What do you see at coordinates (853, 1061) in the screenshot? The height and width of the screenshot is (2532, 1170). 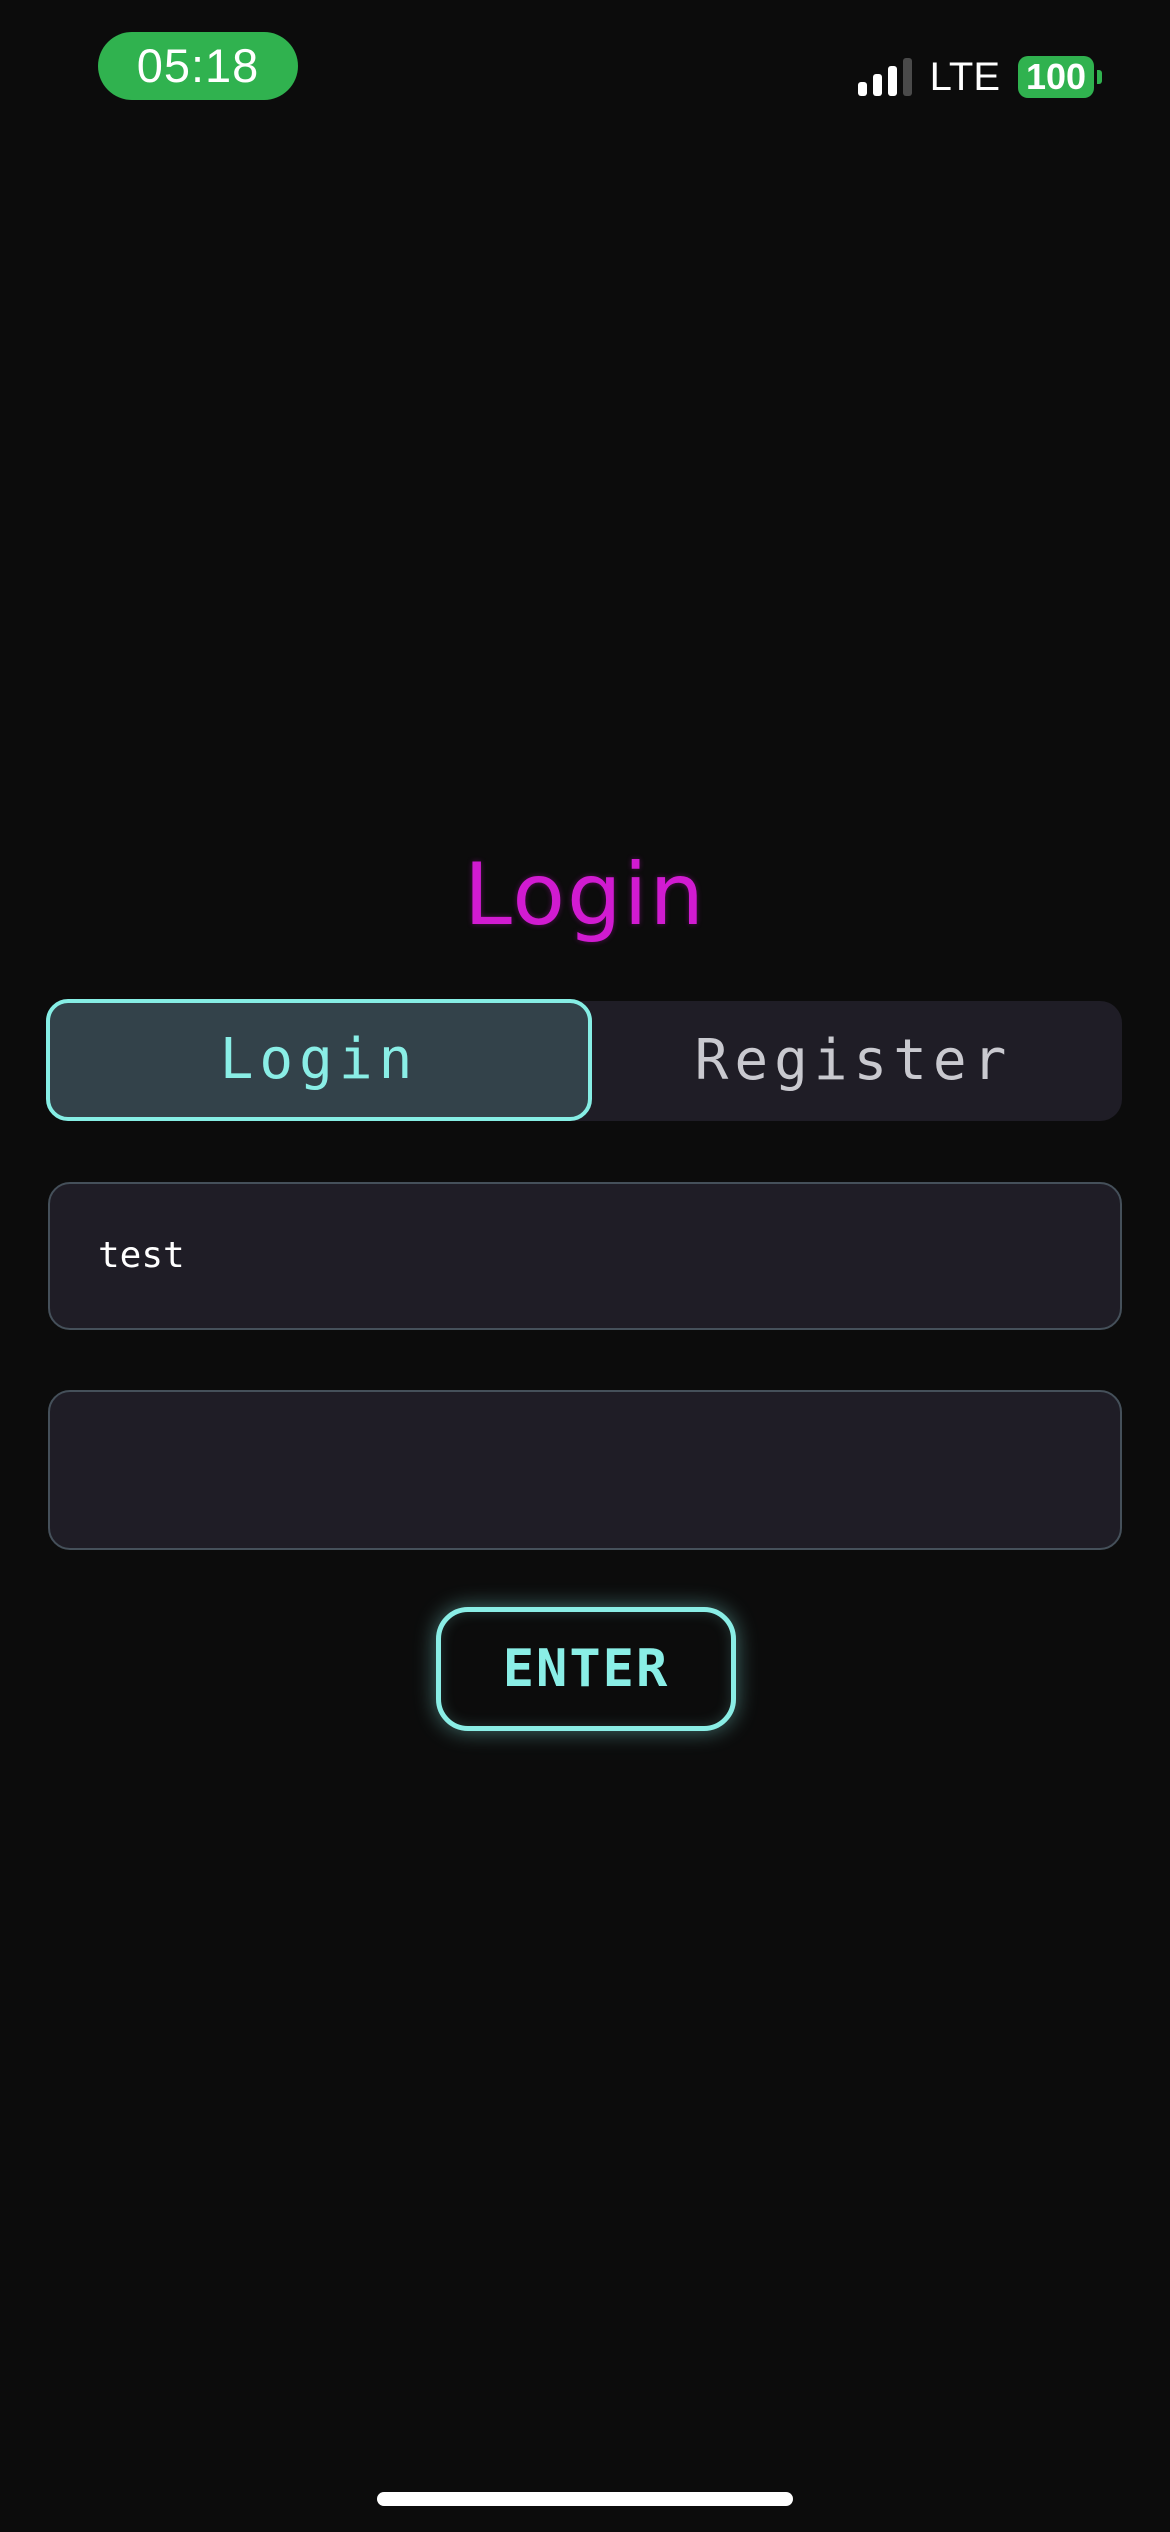 I see `tab-register: Register` at bounding box center [853, 1061].